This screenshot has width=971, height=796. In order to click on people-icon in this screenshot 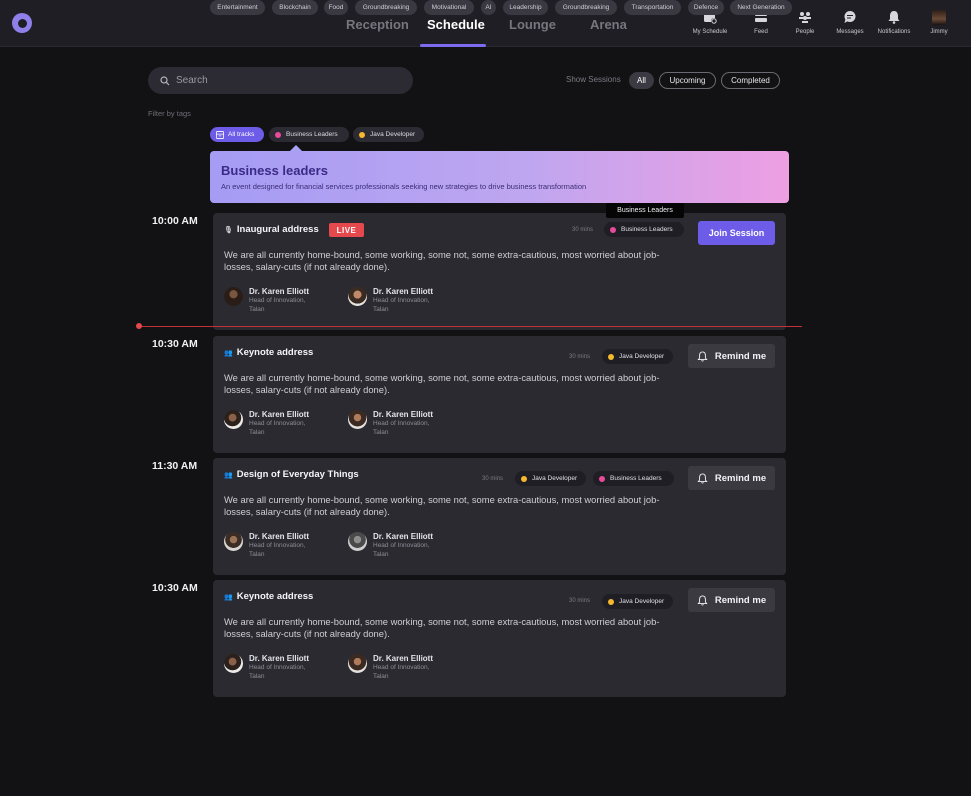, I will do `click(805, 17)`.